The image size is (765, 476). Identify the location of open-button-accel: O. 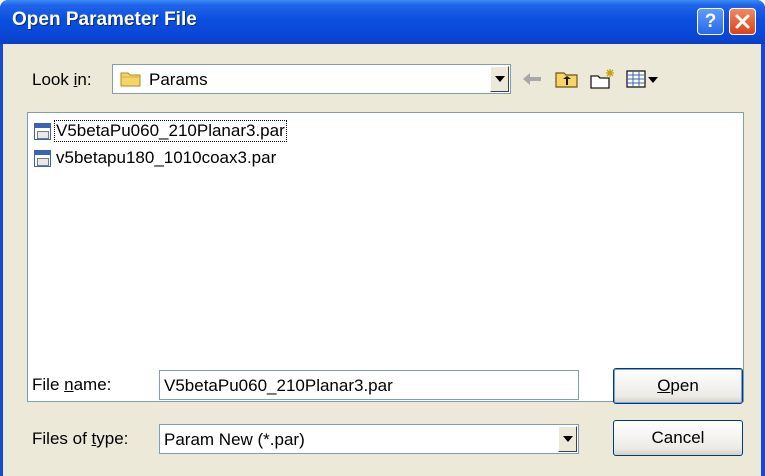
(664, 385).